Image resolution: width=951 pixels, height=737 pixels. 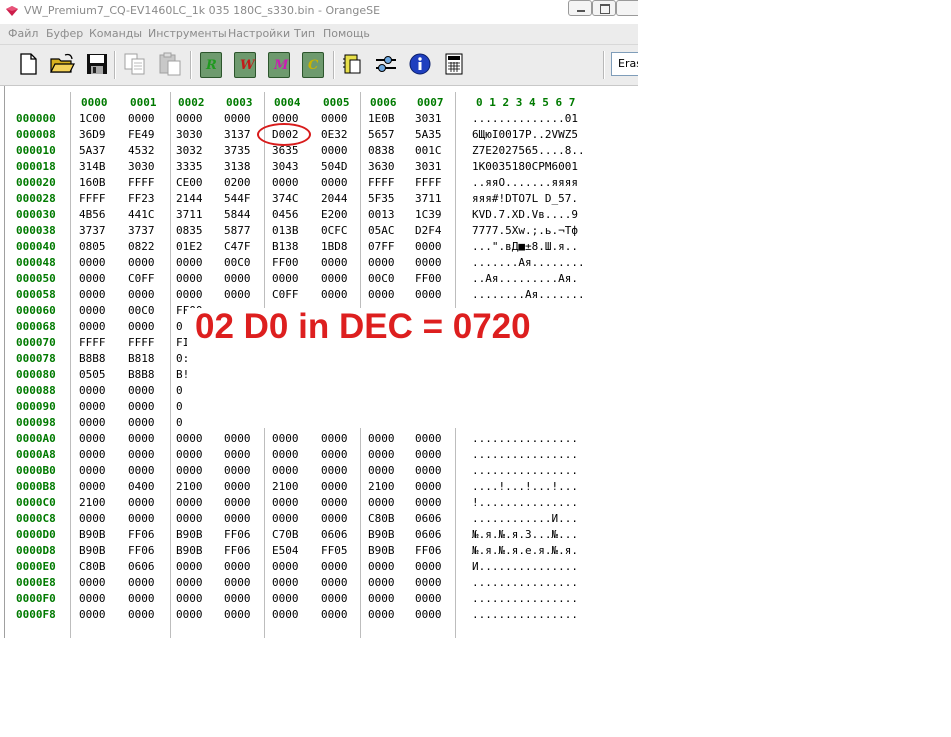 What do you see at coordinates (141, 374) in the screenshot?
I see `hex-cell: B8B8` at bounding box center [141, 374].